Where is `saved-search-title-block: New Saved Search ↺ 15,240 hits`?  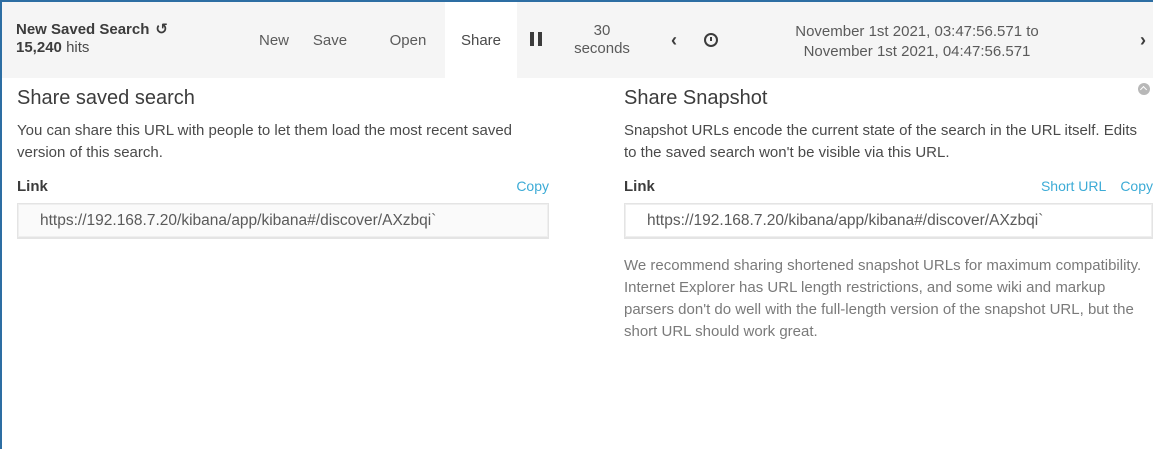 saved-search-title-block: New Saved Search ↺ 15,240 hits is located at coordinates (92, 38).